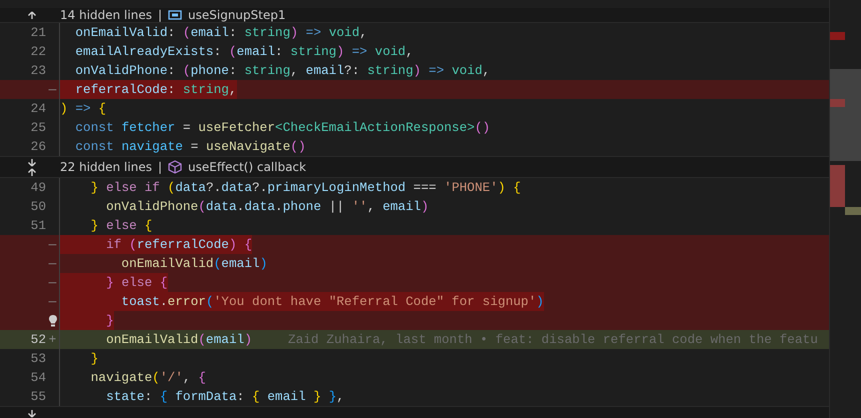  What do you see at coordinates (175, 167) in the screenshot?
I see `cube-icon` at bounding box center [175, 167].